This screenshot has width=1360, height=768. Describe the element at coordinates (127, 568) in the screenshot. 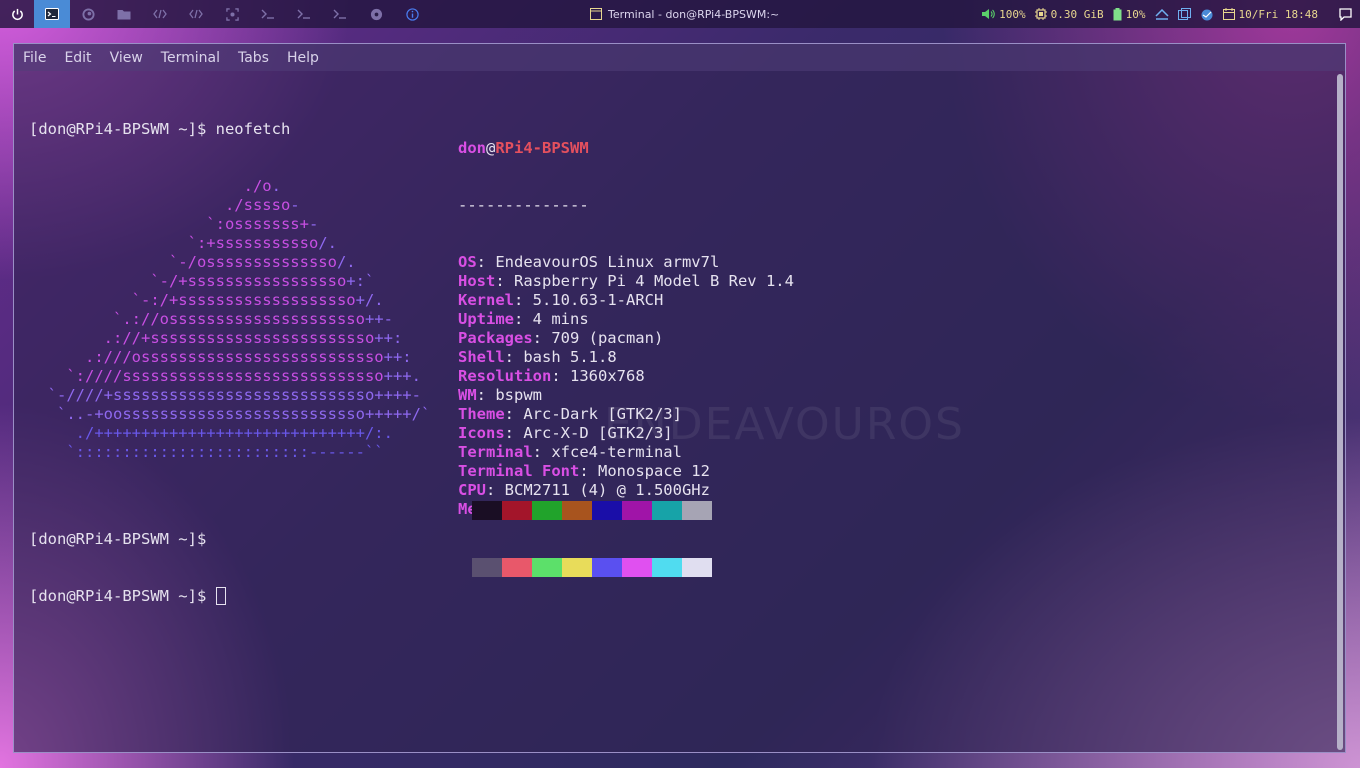

I see `prompt-area: [don@RPi4-BPSWM ~]$ [don@RPi4-BPSWM ~]$` at that location.